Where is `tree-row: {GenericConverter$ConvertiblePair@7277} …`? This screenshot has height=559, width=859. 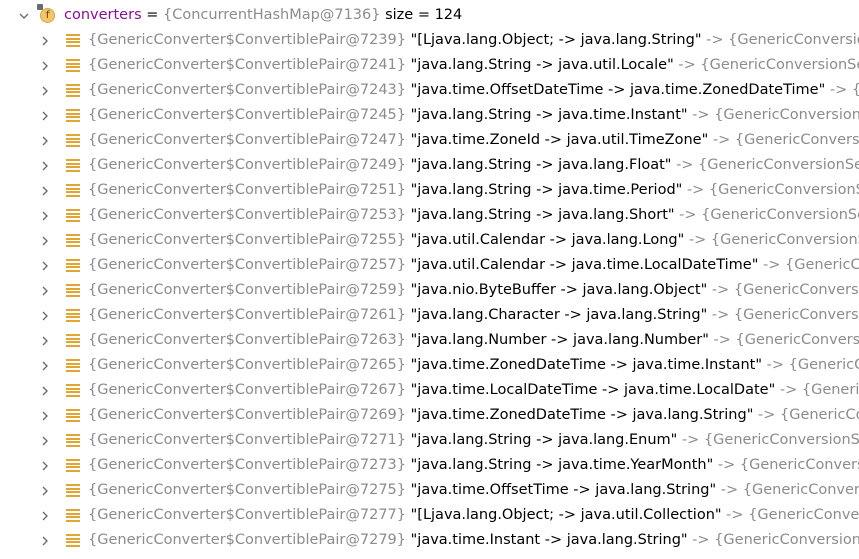
tree-row: {GenericConverter$ConvertiblePair@7277} … is located at coordinates (429, 515).